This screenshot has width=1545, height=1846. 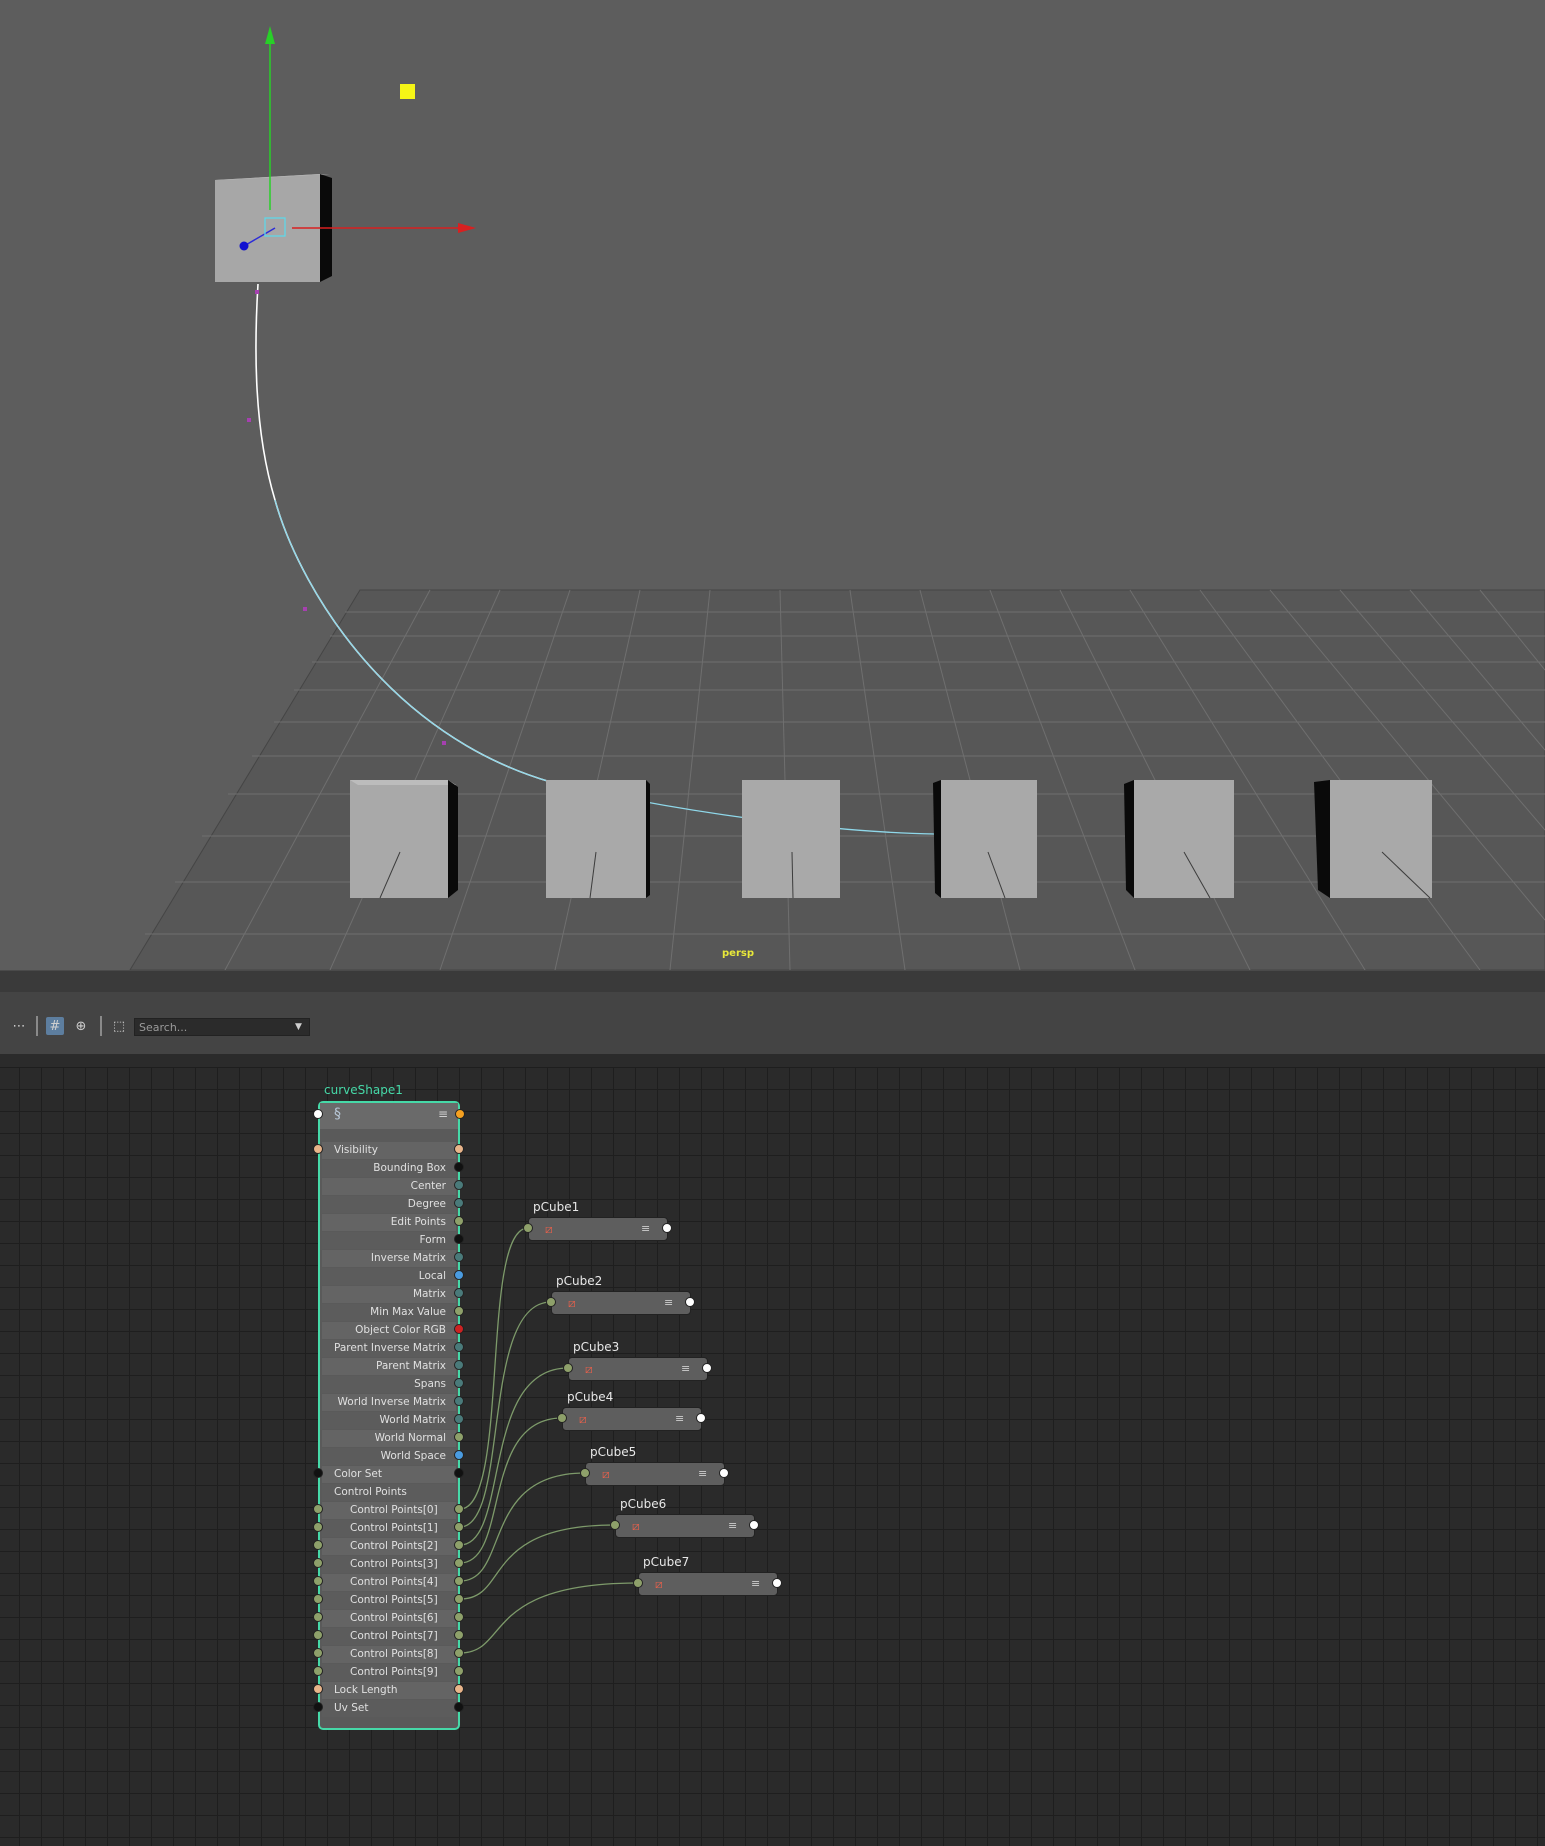 What do you see at coordinates (389, 1186) in the screenshot?
I see `attribute-row: Center` at bounding box center [389, 1186].